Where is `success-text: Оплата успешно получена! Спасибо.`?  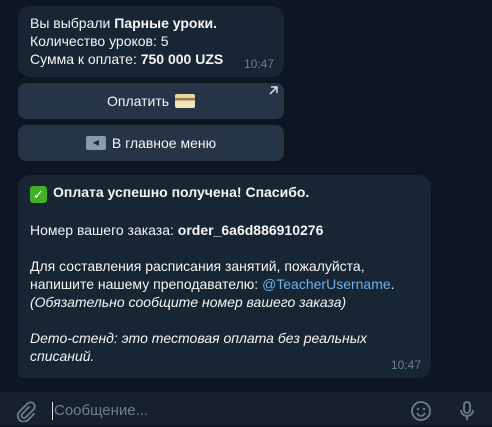 success-text: Оплата успешно получена! Спасибо. is located at coordinates (181, 192).